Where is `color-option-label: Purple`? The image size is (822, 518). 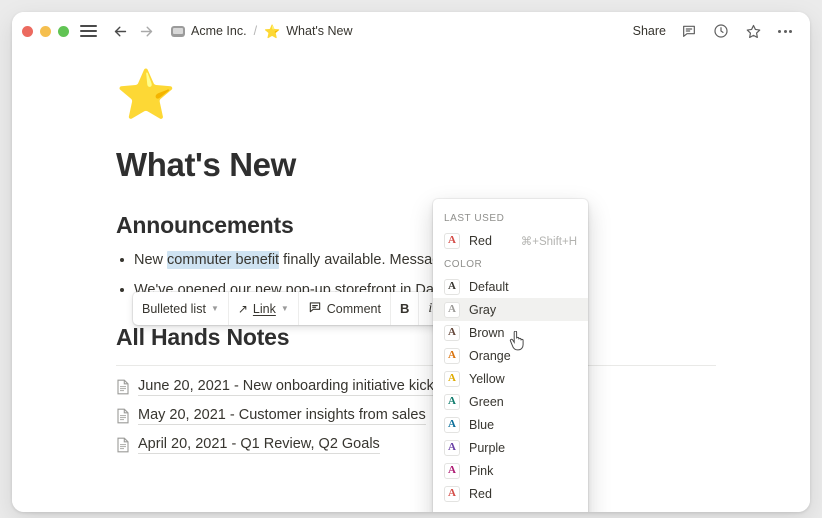 color-option-label: Purple is located at coordinates (487, 447).